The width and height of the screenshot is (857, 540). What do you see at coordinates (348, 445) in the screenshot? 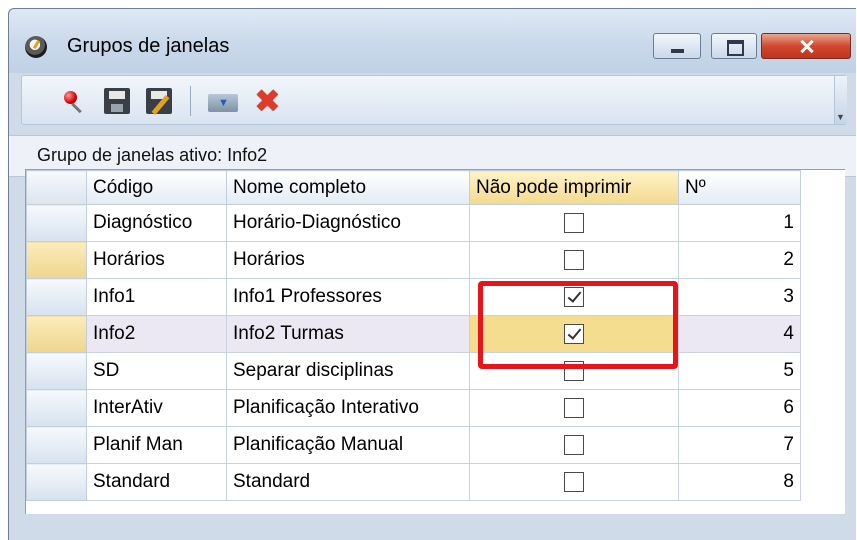
I see `cell-nome: Planificação Manual` at bounding box center [348, 445].